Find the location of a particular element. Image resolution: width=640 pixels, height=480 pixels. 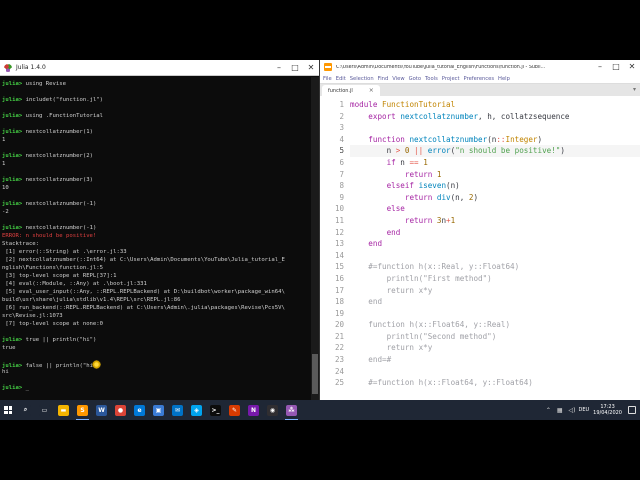

windows-logo-icon is located at coordinates (8, 410).